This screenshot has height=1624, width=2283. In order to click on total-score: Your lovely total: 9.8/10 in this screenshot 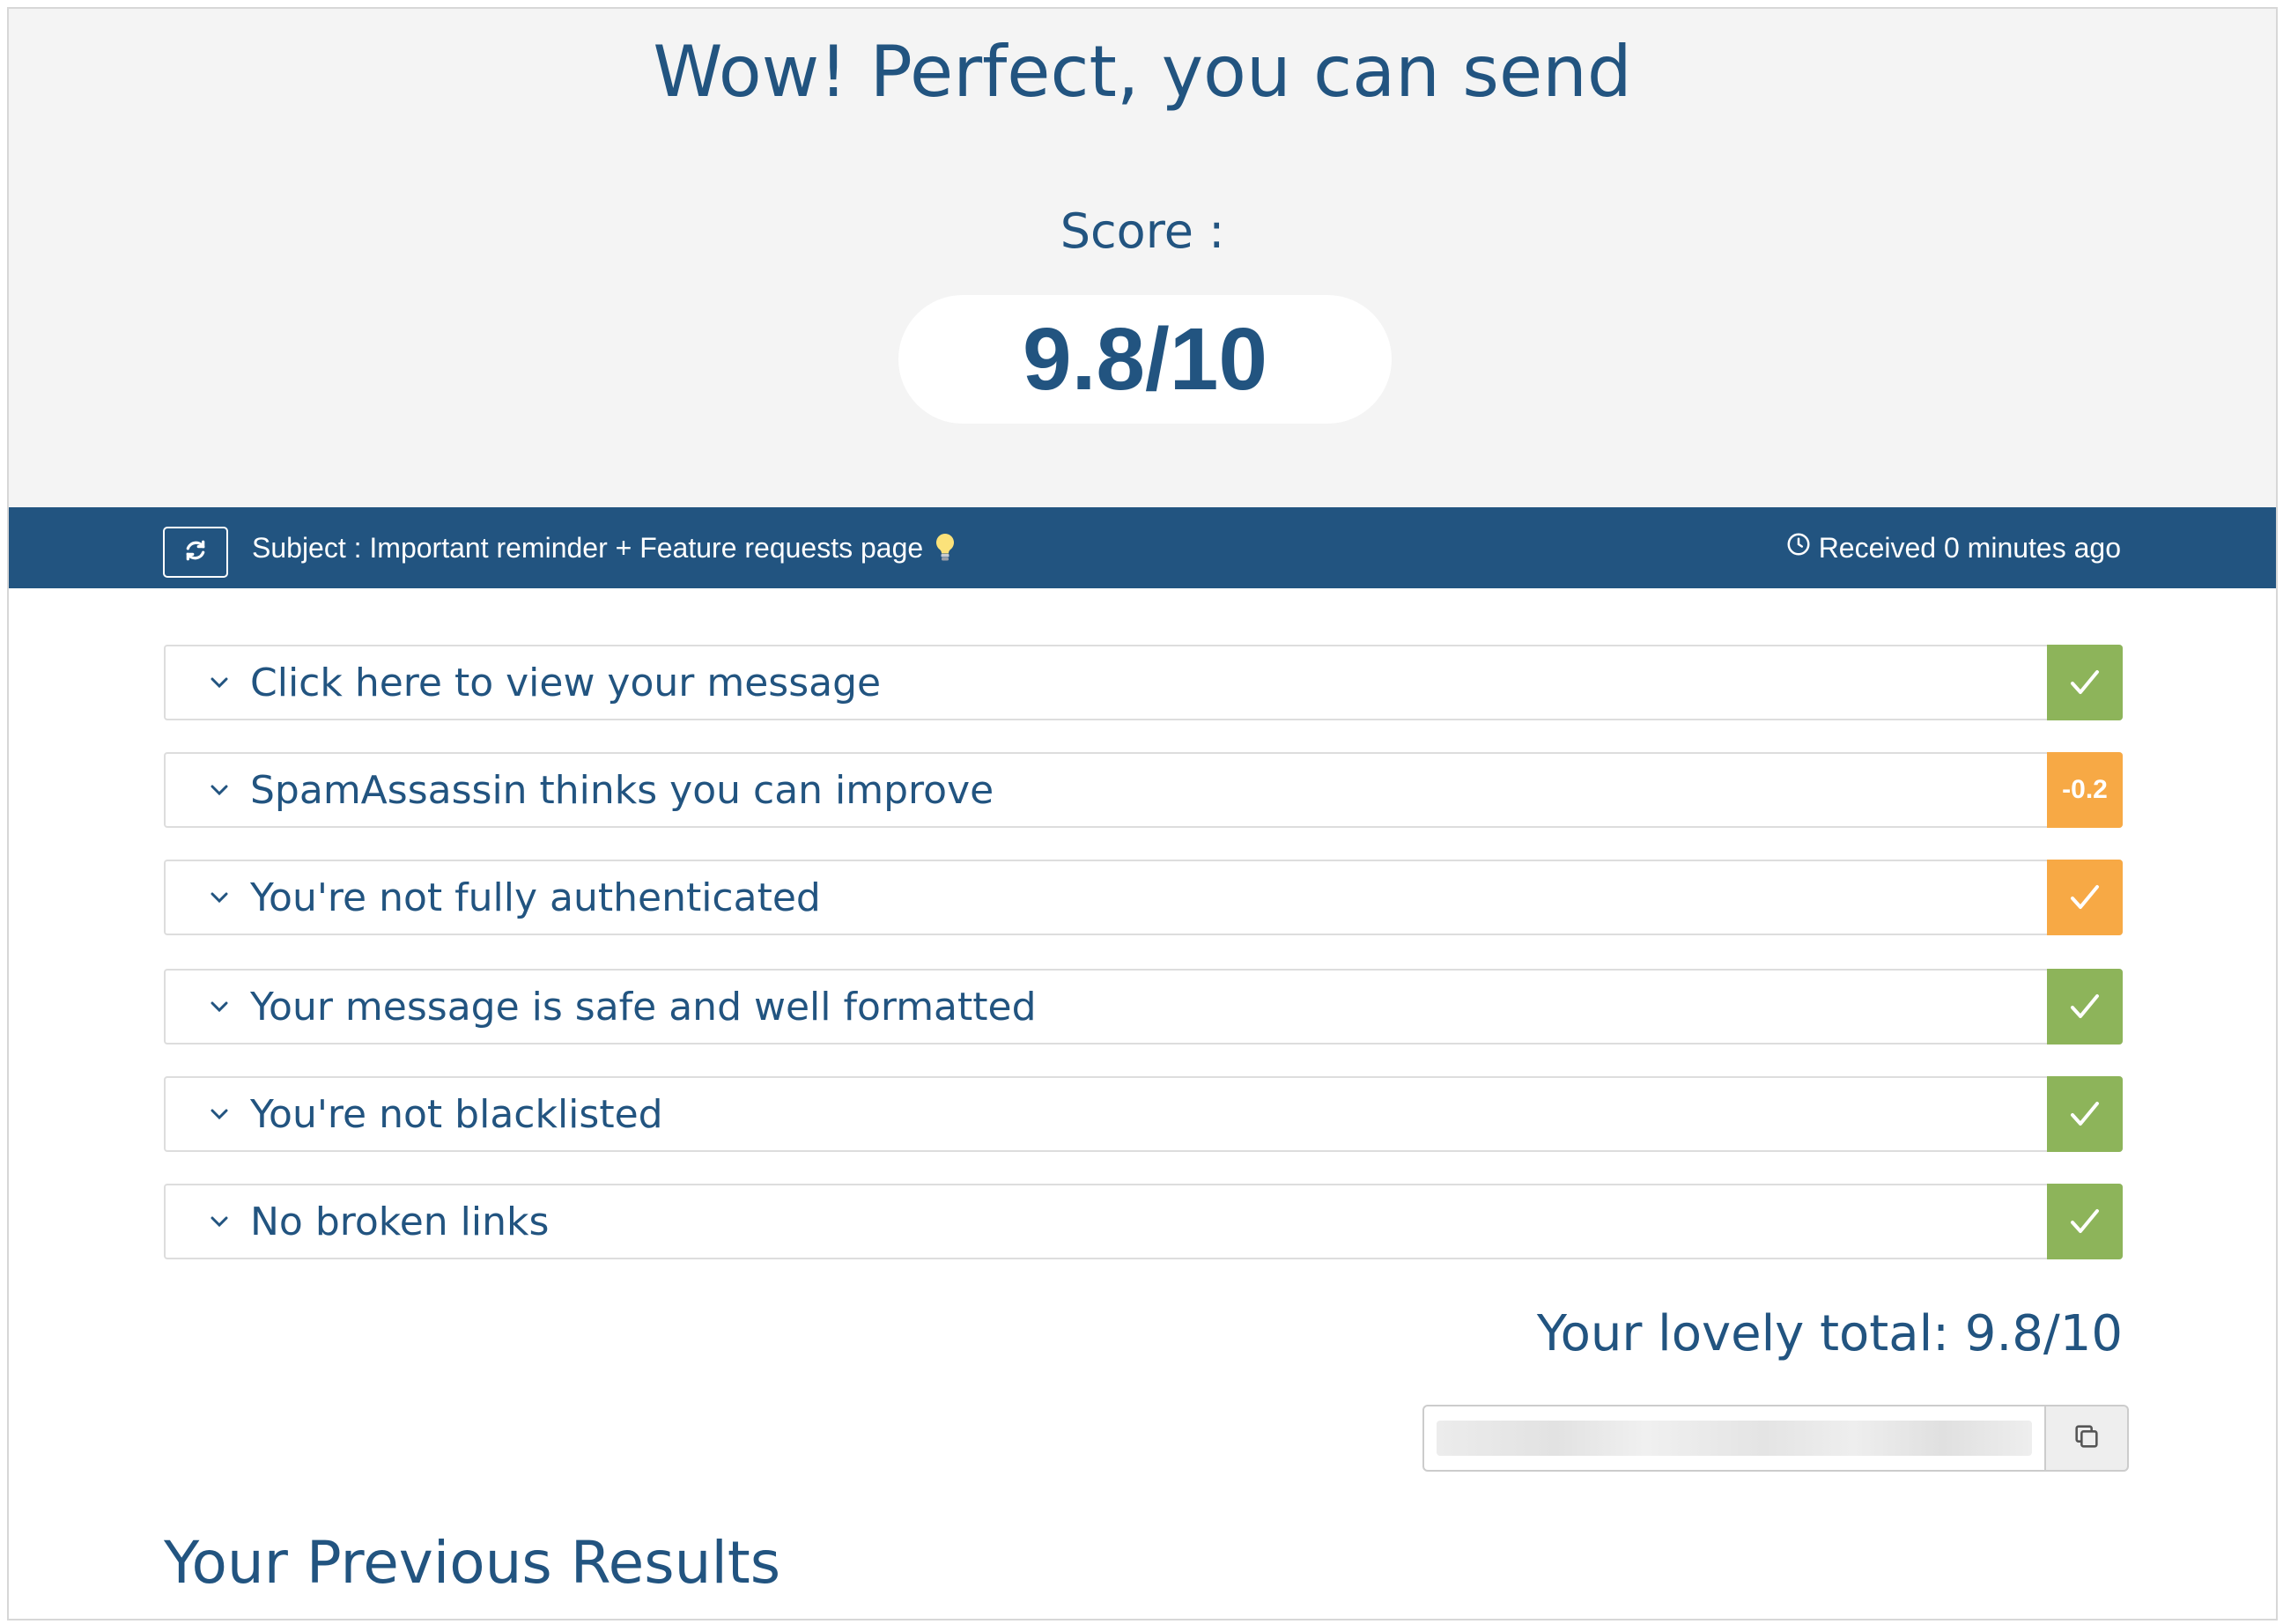, I will do `click(1829, 1333)`.